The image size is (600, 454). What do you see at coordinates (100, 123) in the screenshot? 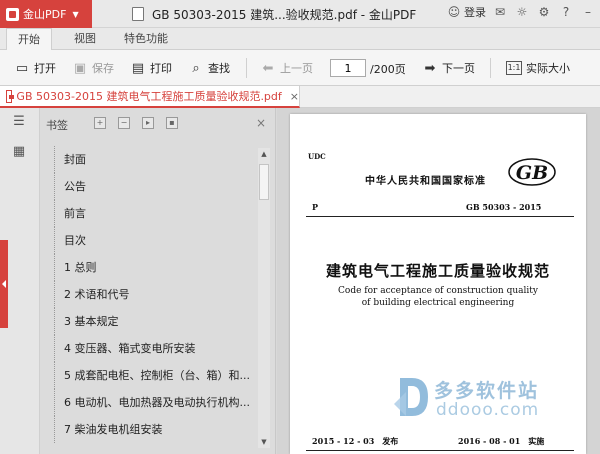
I see `expand-all-icon: +` at bounding box center [100, 123].